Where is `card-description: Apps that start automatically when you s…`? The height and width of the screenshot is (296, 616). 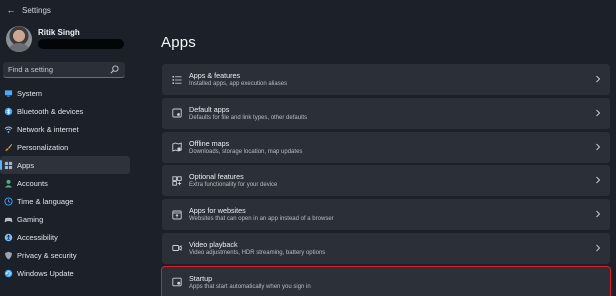 card-description: Apps that start automatically when you s… is located at coordinates (250, 286).